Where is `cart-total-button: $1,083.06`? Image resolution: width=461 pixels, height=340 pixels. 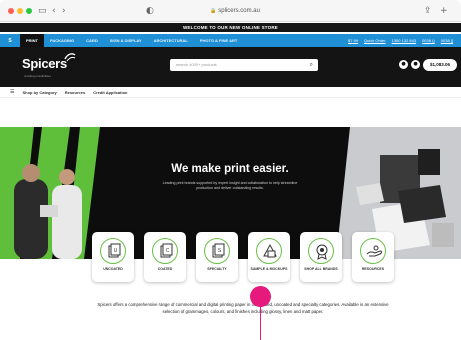 cart-total-button: $1,083.06 is located at coordinates (440, 65).